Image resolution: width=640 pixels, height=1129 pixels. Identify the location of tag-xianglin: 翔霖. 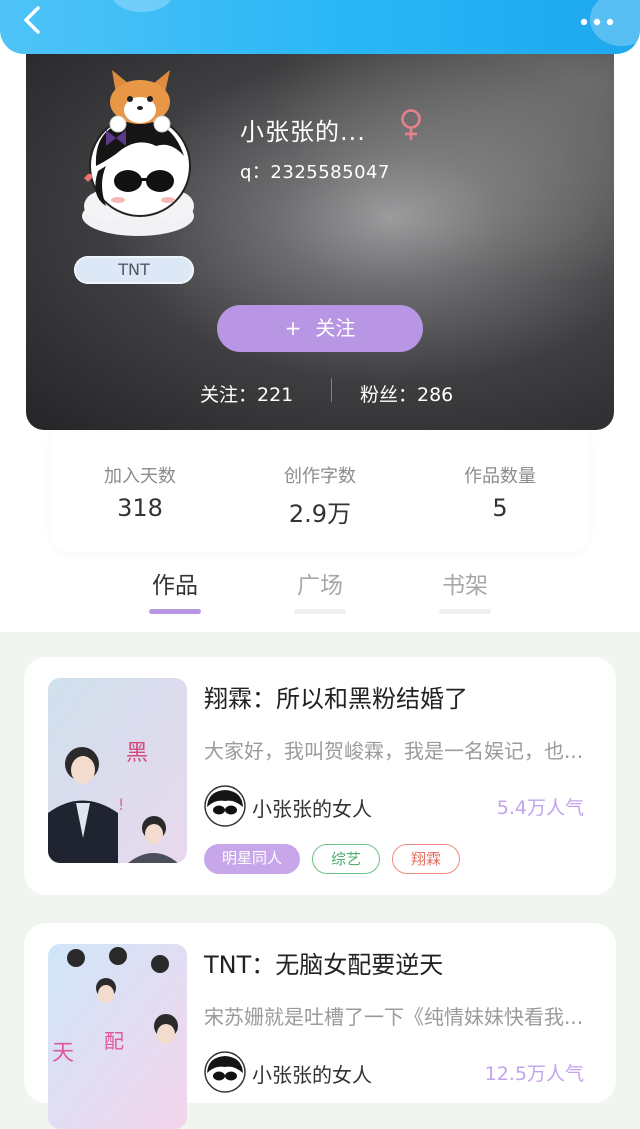
(426, 859).